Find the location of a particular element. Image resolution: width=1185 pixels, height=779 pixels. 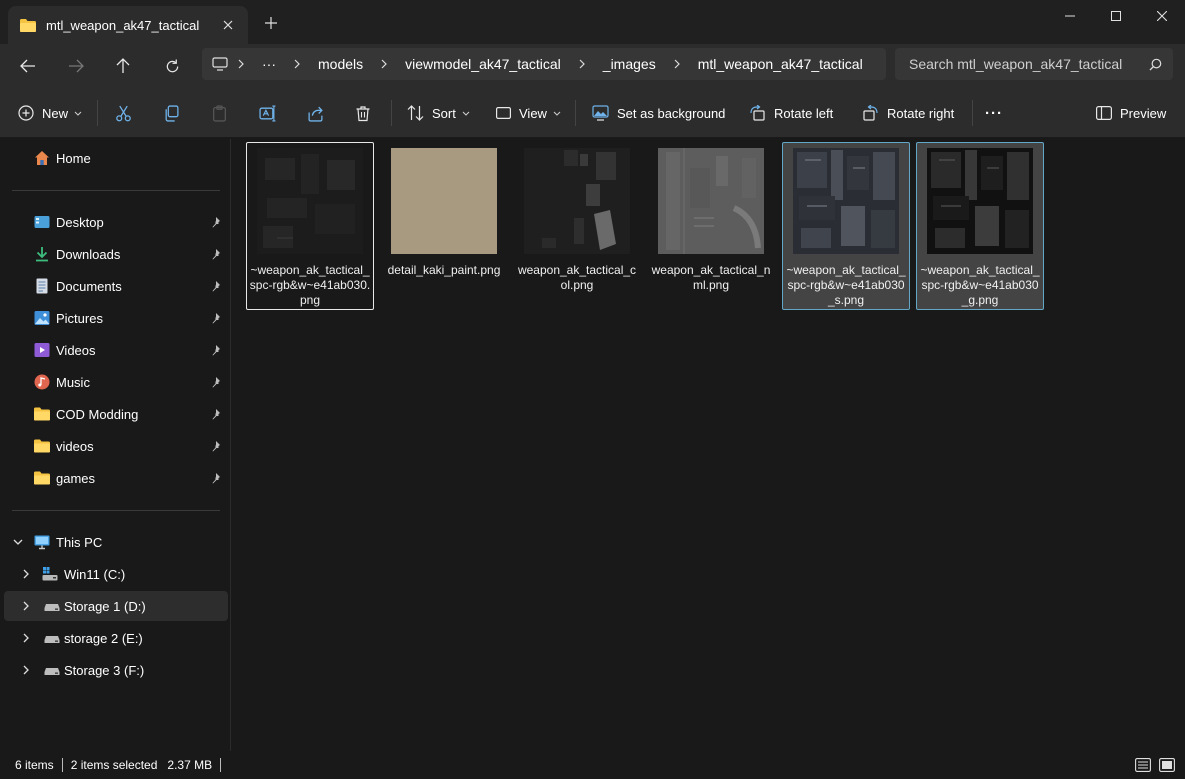

search-box is located at coordinates (1034, 64).